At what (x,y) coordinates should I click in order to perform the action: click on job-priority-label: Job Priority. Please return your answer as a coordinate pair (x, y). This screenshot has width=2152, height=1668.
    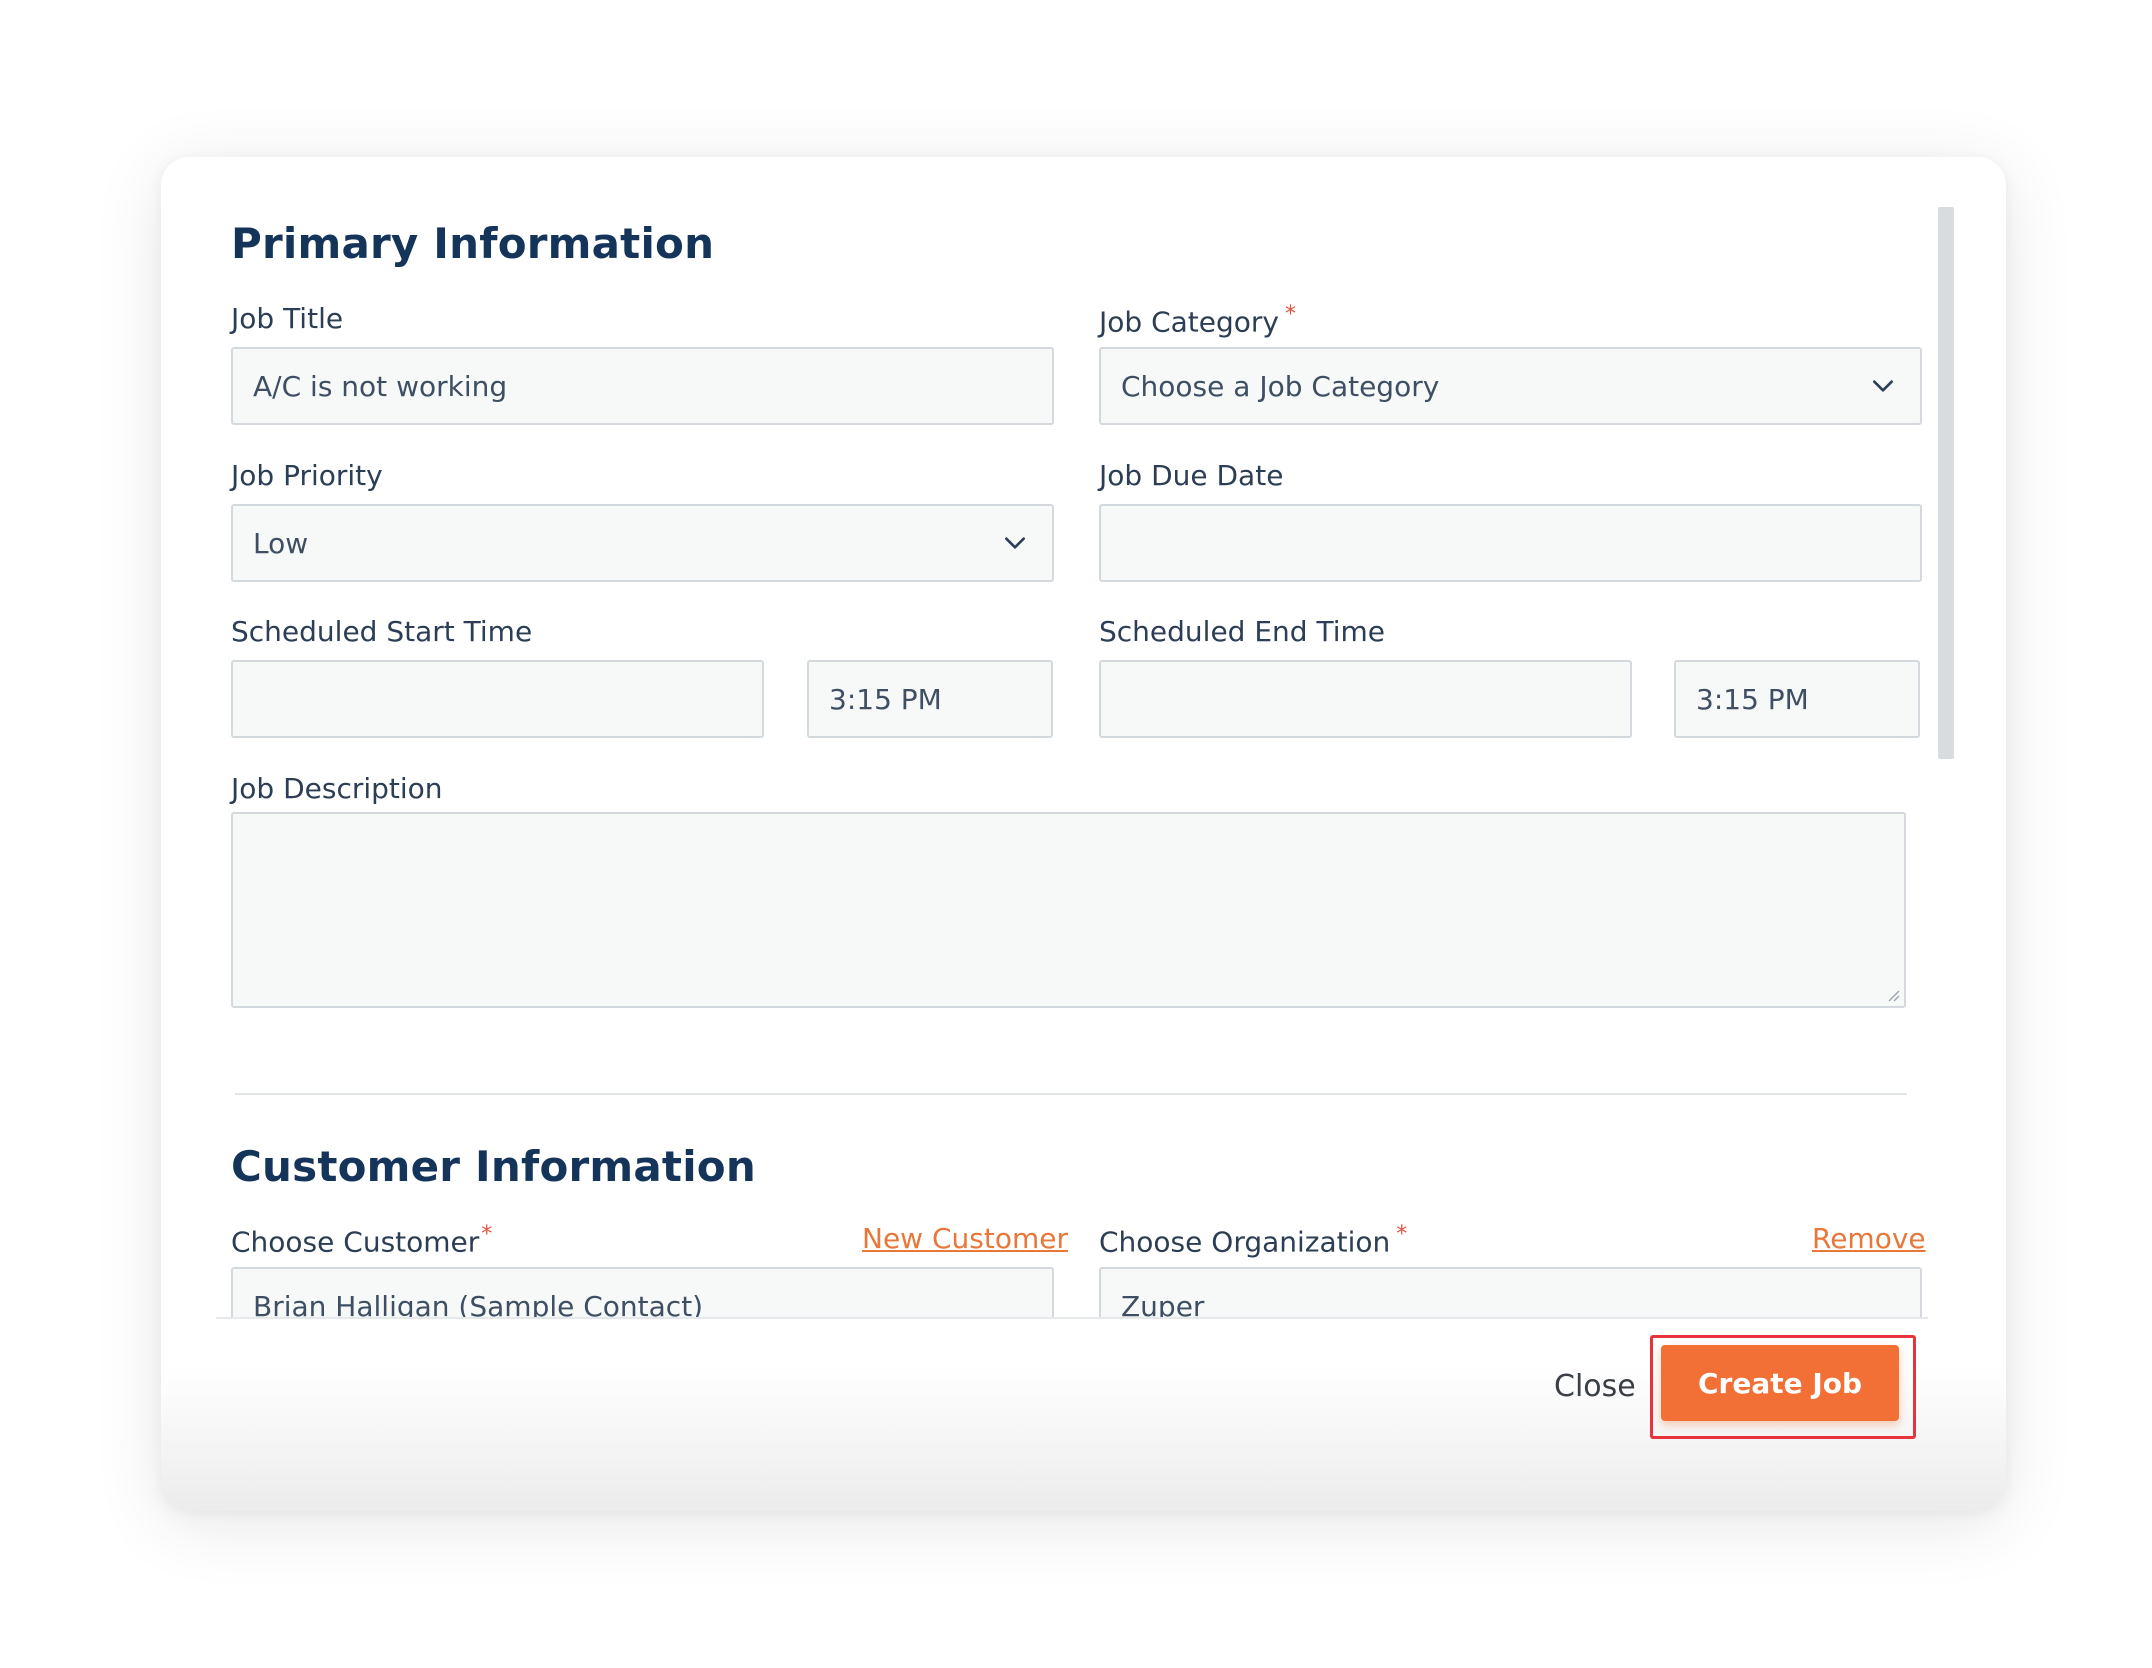
    Looking at the image, I should click on (307, 475).